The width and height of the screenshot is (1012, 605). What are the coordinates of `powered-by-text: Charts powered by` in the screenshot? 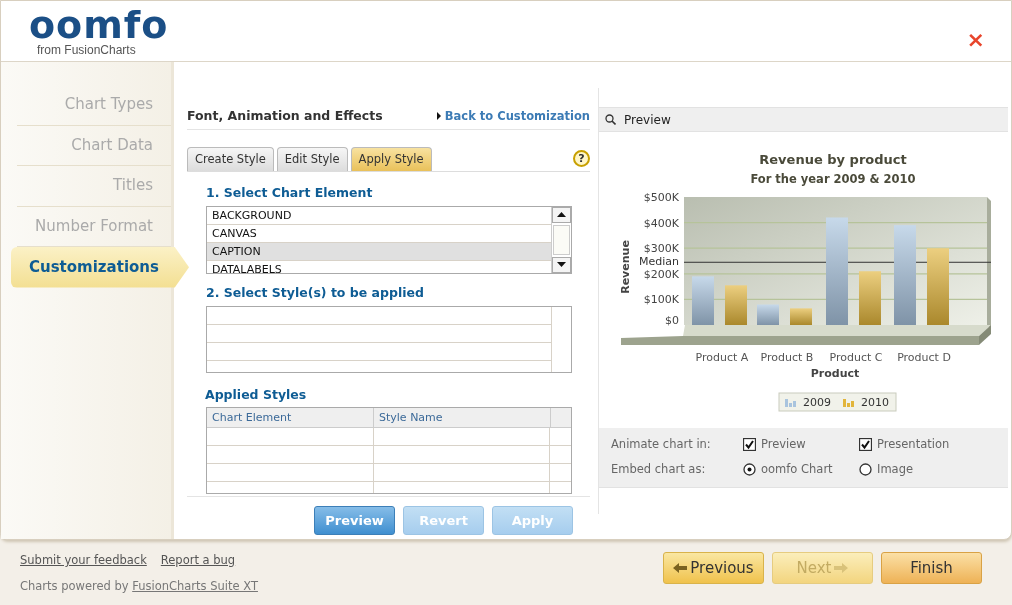 It's located at (74, 585).